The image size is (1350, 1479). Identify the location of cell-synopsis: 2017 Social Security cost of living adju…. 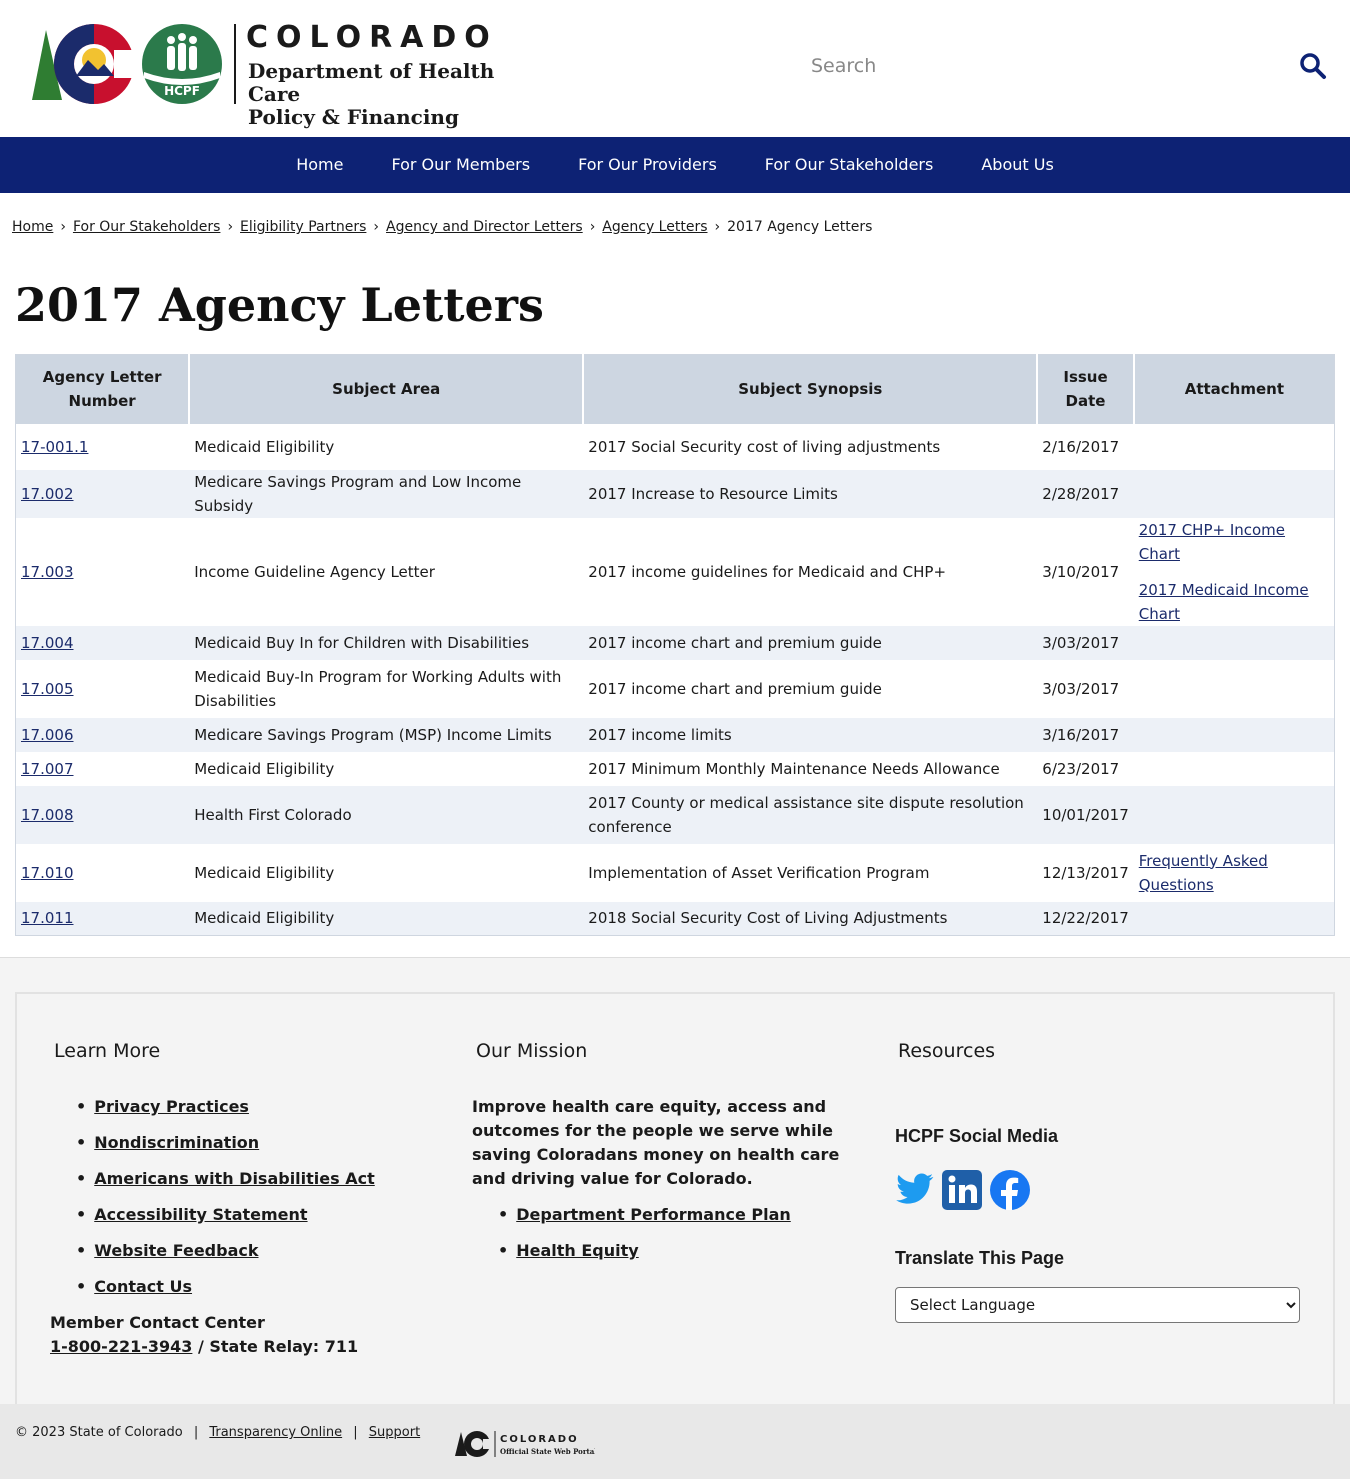
(810, 446).